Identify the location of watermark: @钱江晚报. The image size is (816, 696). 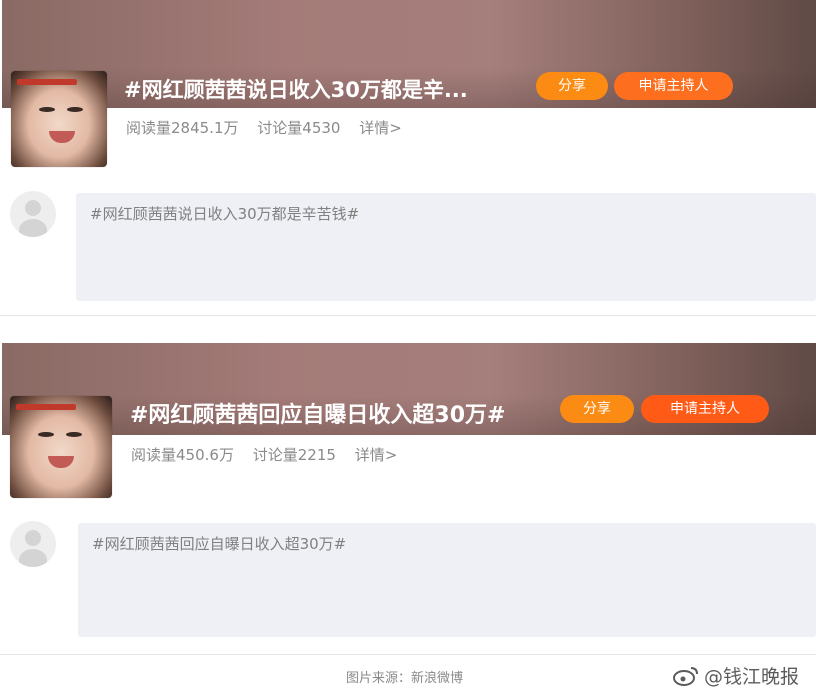
(735, 675).